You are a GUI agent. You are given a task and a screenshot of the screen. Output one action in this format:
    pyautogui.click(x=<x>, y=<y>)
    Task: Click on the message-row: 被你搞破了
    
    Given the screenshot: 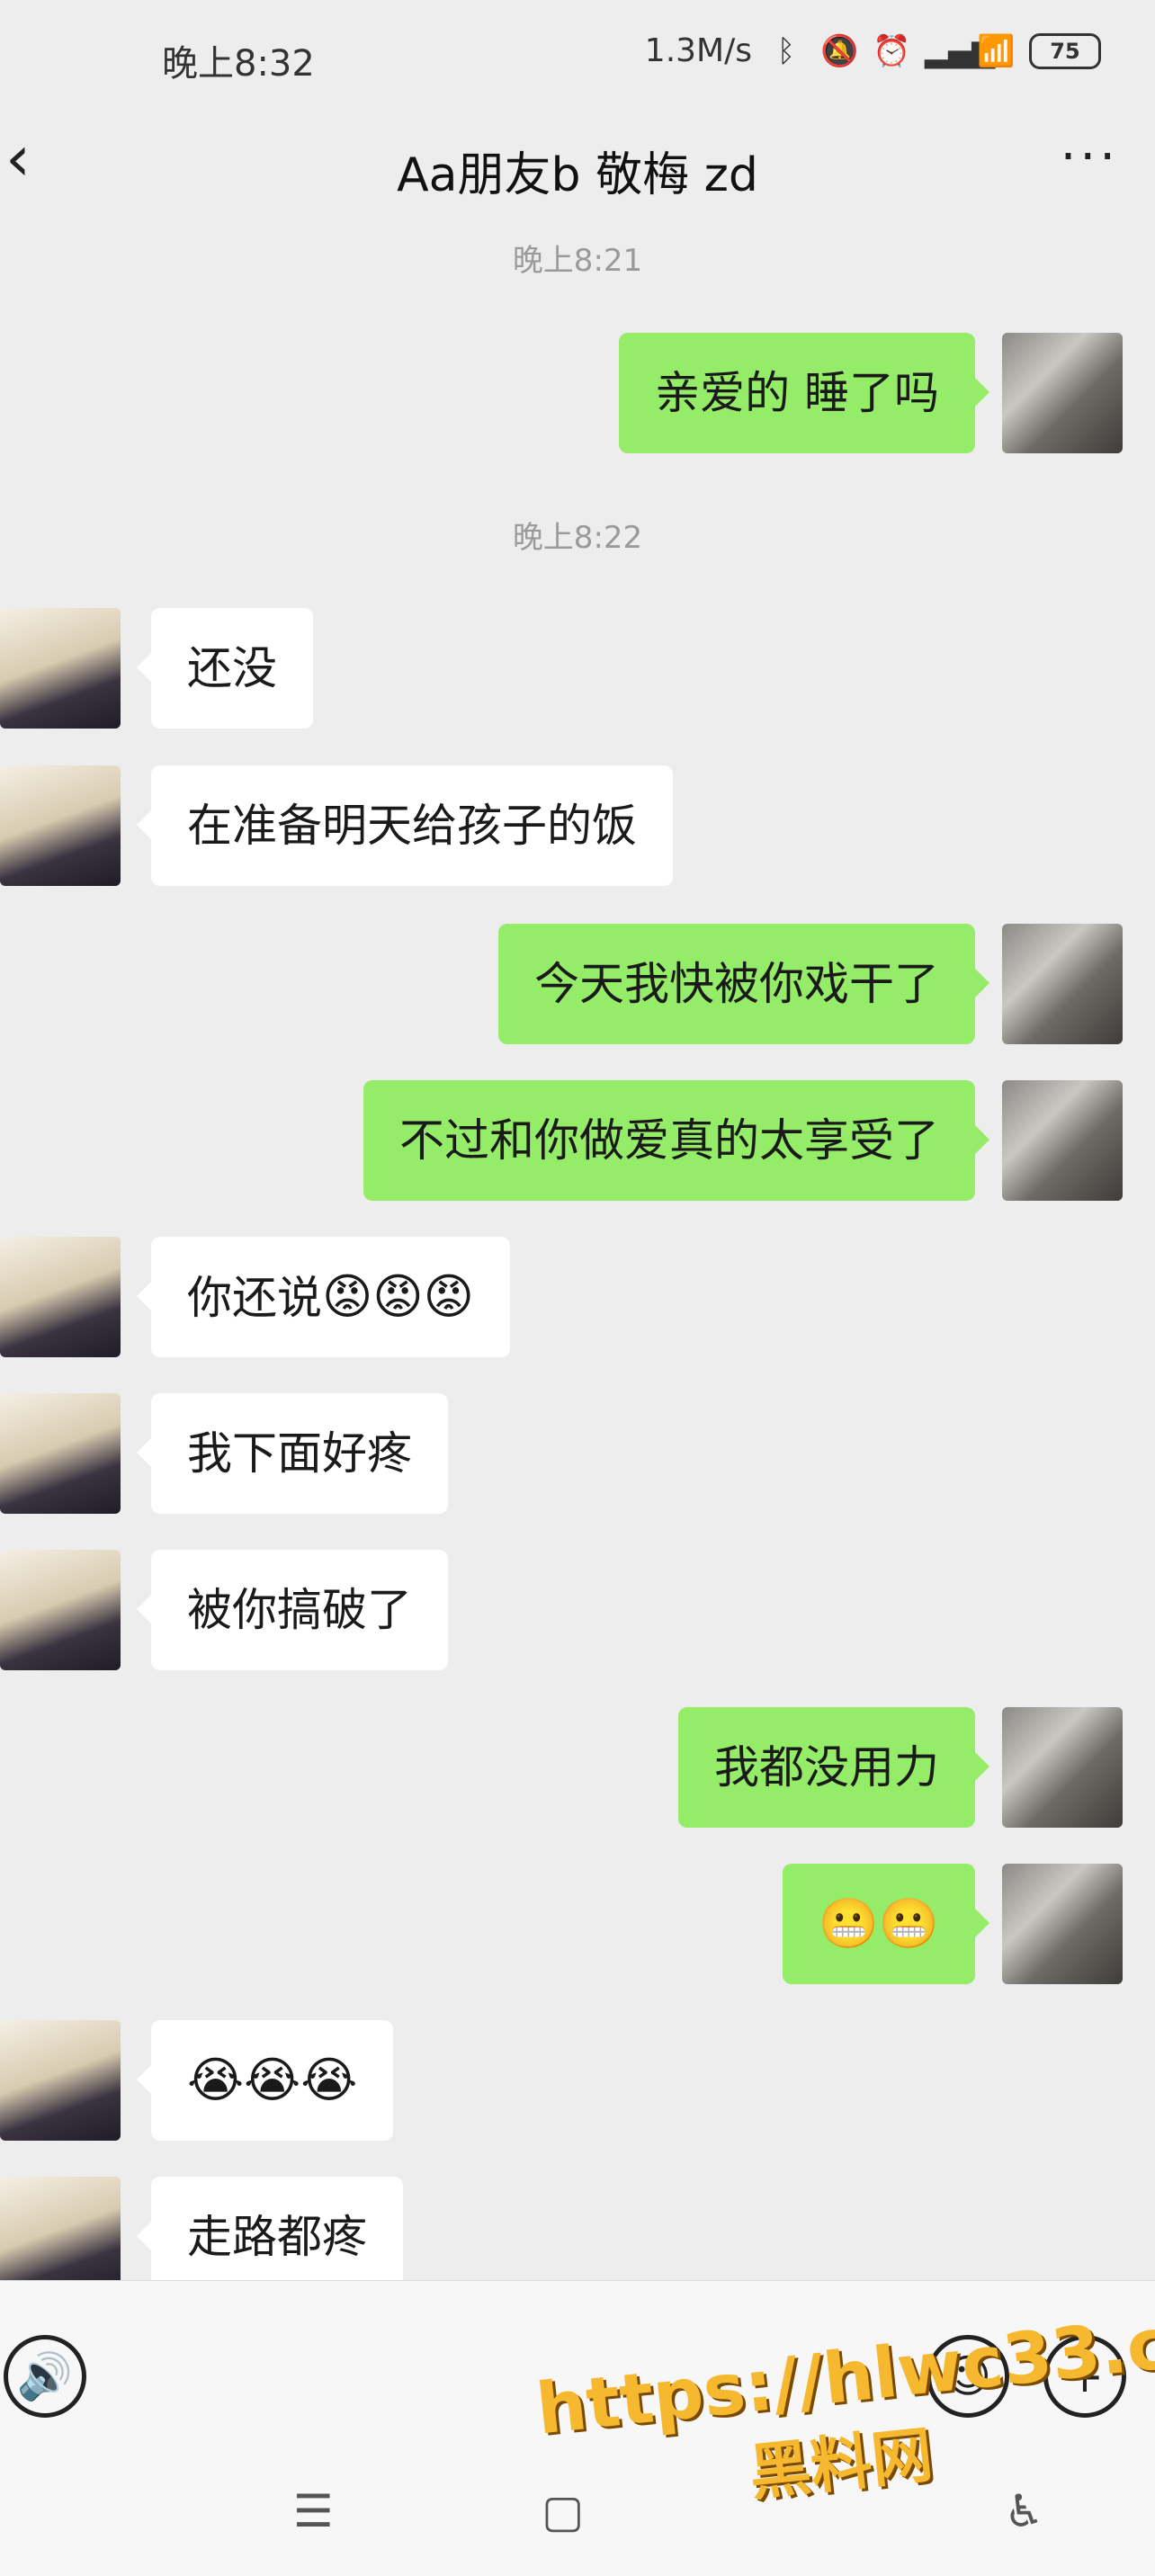 What is the action you would take?
    pyautogui.click(x=577, y=1613)
    